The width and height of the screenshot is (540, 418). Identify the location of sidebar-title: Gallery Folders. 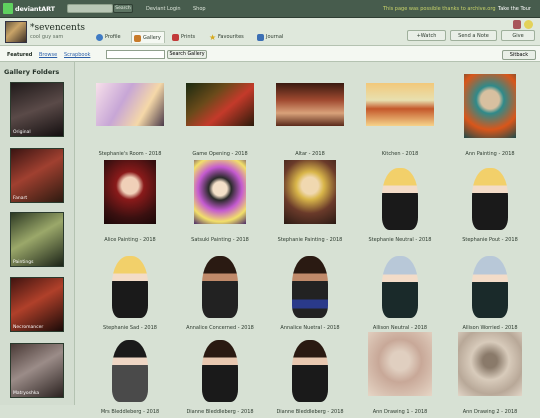
(32, 72).